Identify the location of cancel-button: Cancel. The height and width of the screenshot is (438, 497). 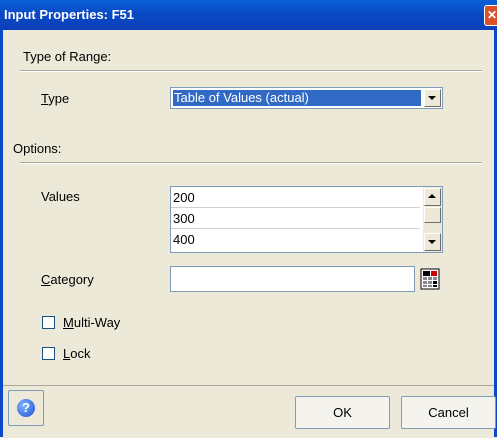
(448, 412).